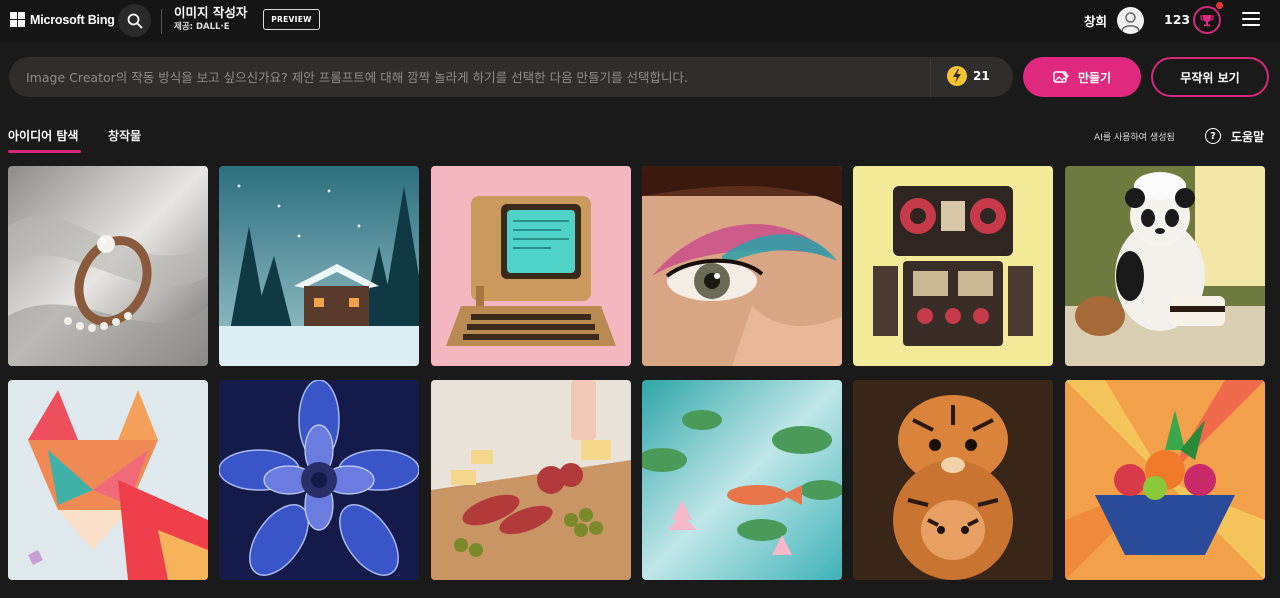 The width and height of the screenshot is (1280, 598). What do you see at coordinates (202, 27) in the screenshot?
I see `provider-text: 제공: DALL·E` at bounding box center [202, 27].